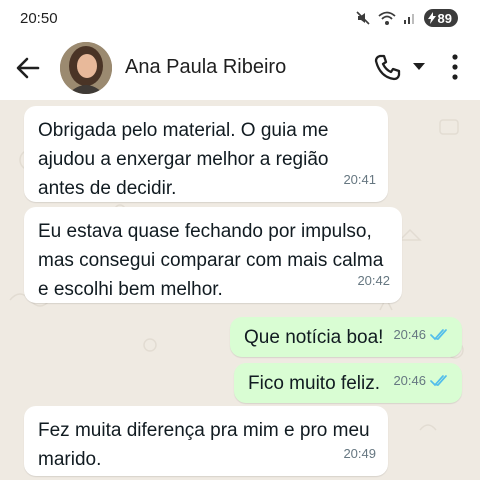  I want to click on phone-icon, so click(387, 67).